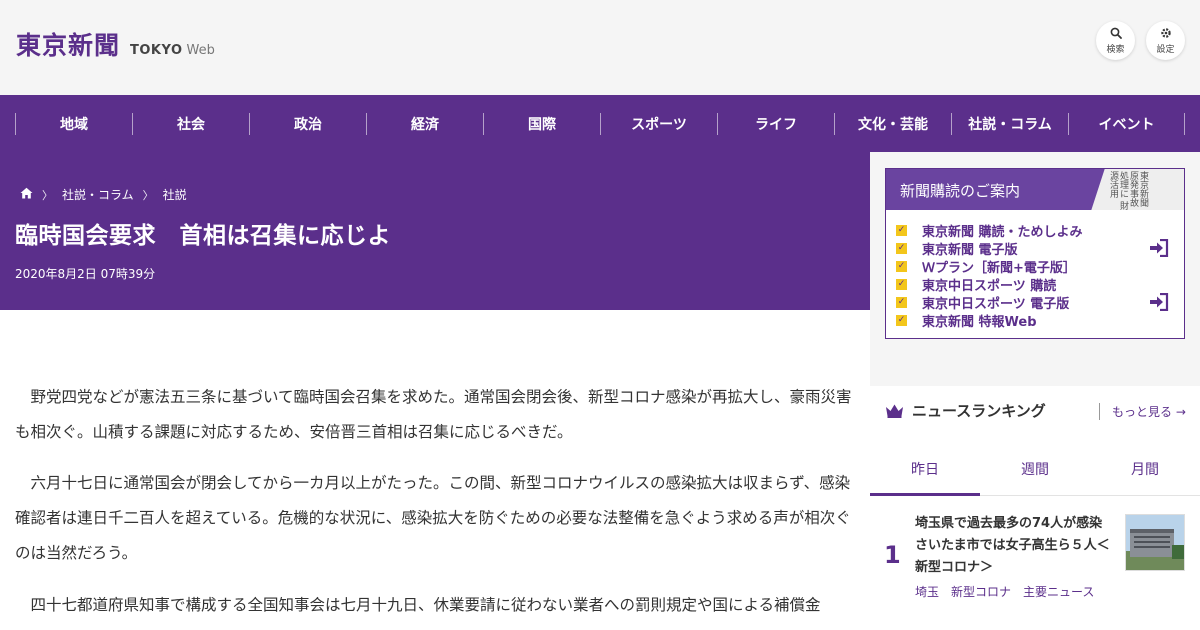 The width and height of the screenshot is (1200, 630). I want to click on subscription-item-label: 東京中日スポーツ 電子版, so click(996, 304).